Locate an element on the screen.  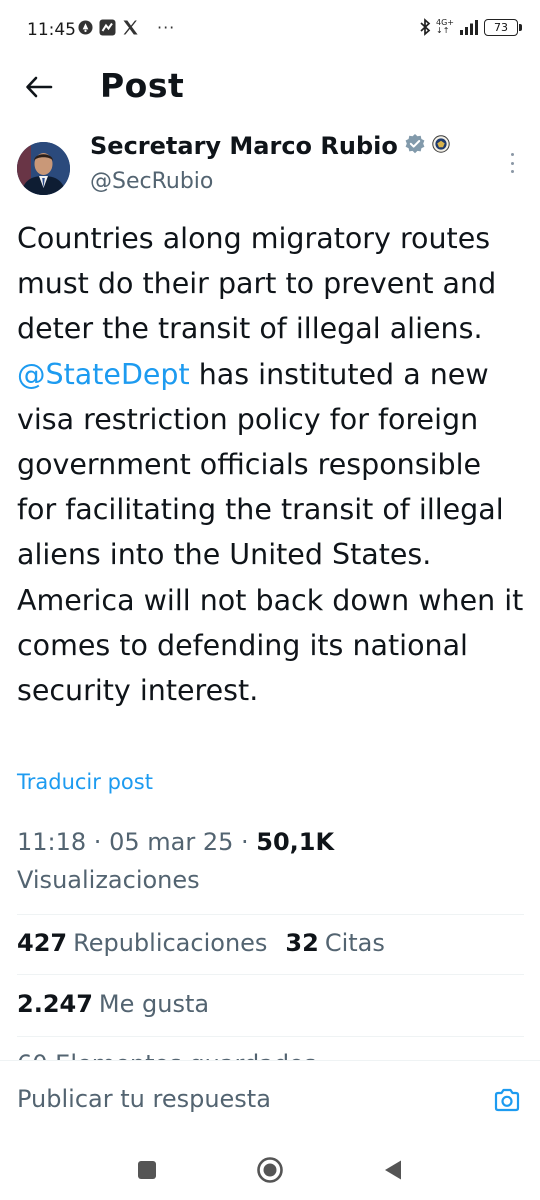
nav-back-button is located at coordinates (393, 1170).